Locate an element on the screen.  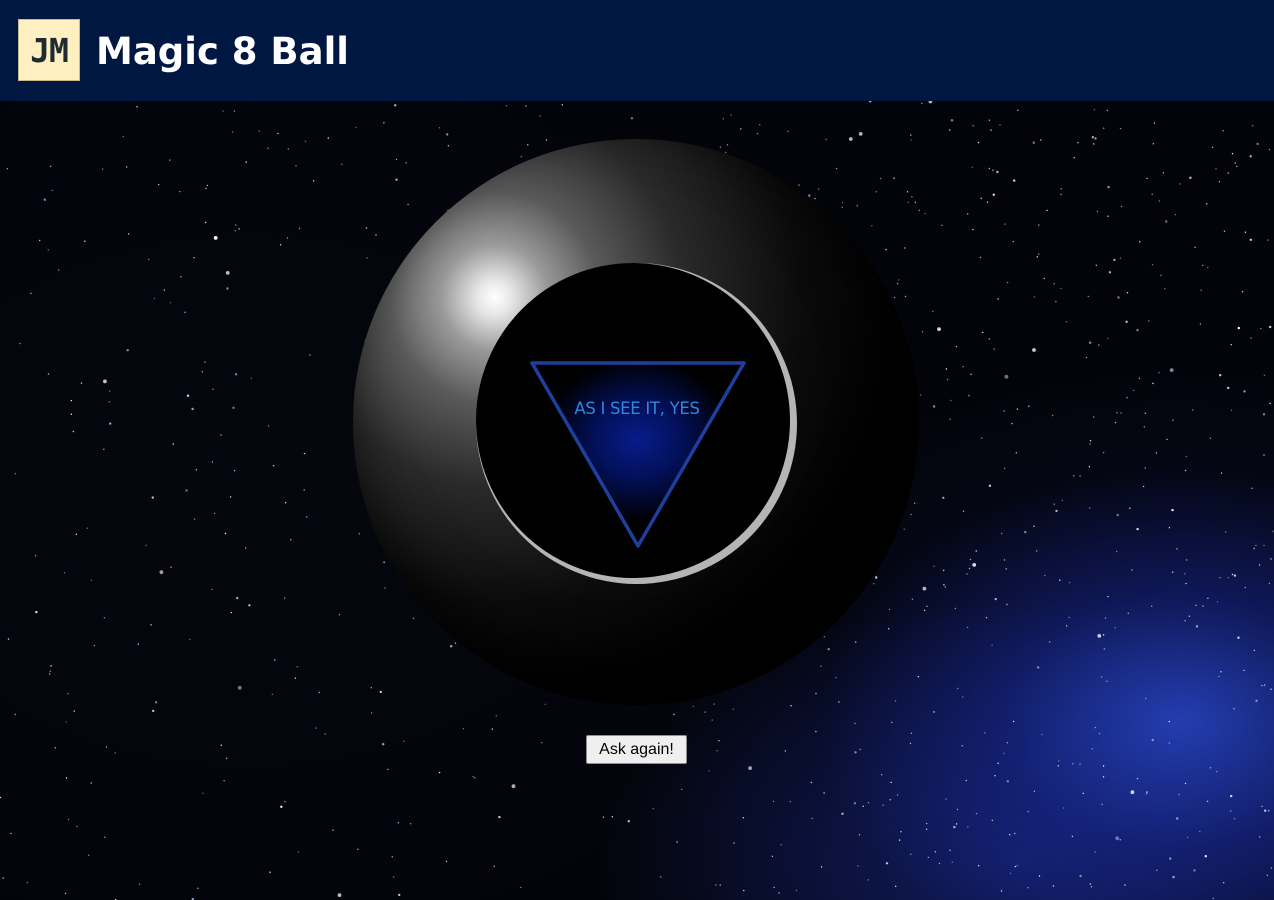
jm-logo: JM is located at coordinates (49, 50).